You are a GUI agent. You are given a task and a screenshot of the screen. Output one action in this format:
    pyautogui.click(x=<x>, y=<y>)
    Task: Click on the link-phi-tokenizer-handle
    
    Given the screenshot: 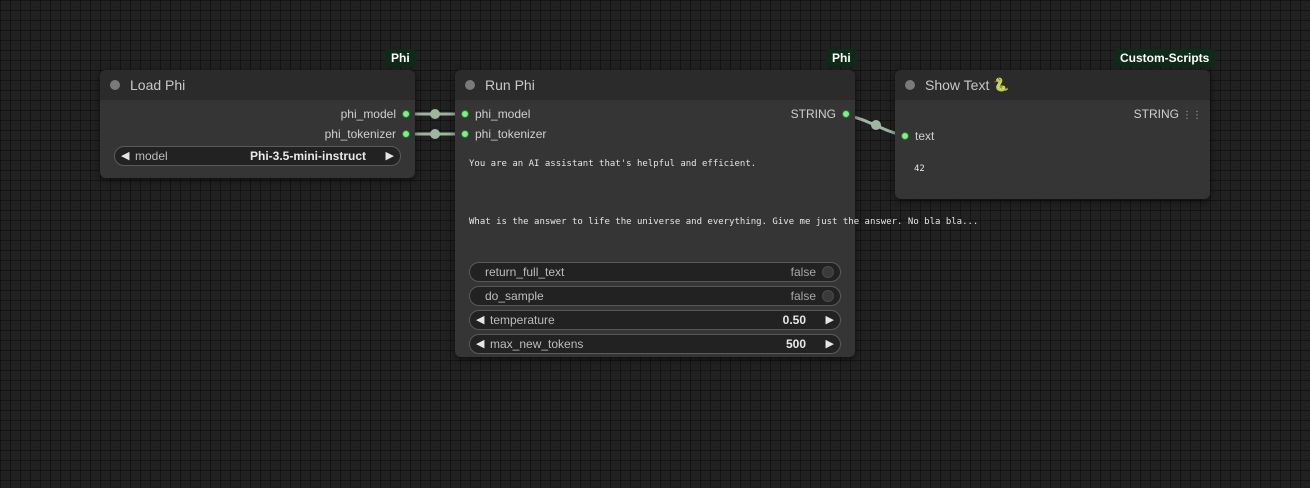 What is the action you would take?
    pyautogui.click(x=435, y=134)
    